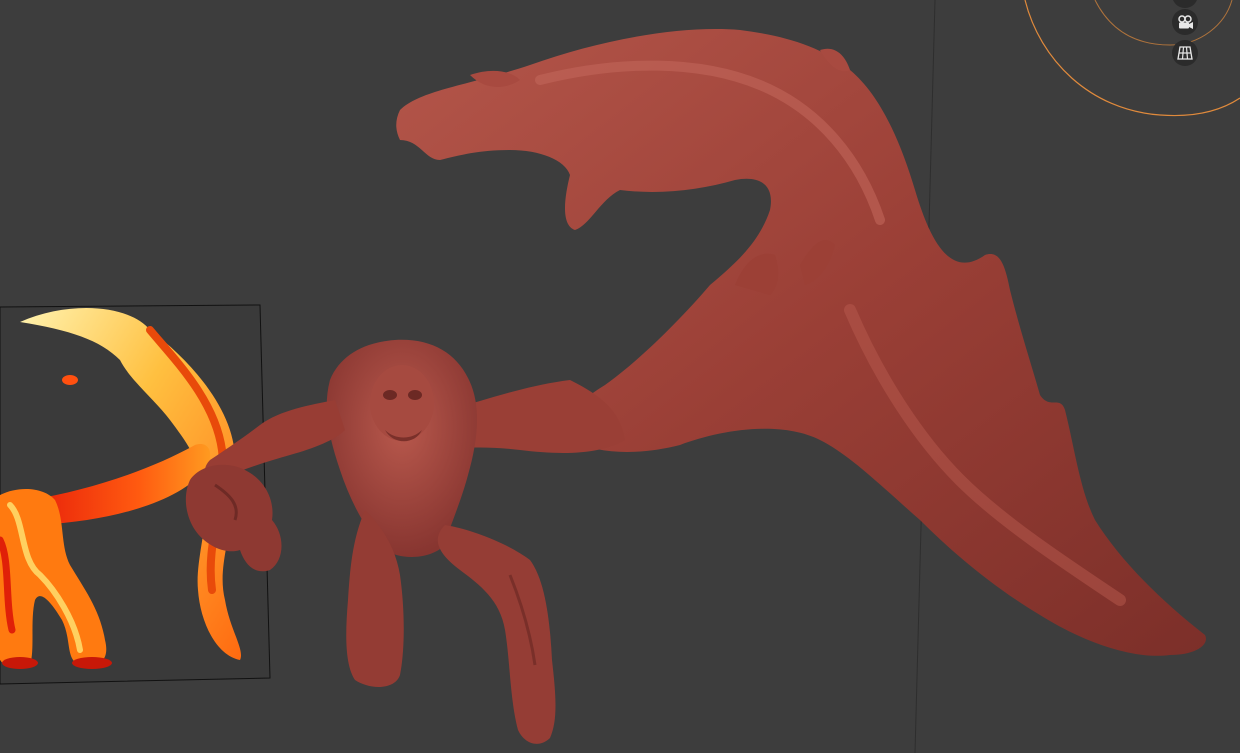 Image resolution: width=1240 pixels, height=753 pixels. I want to click on gizmo-partial-icon, so click(1185, 2).